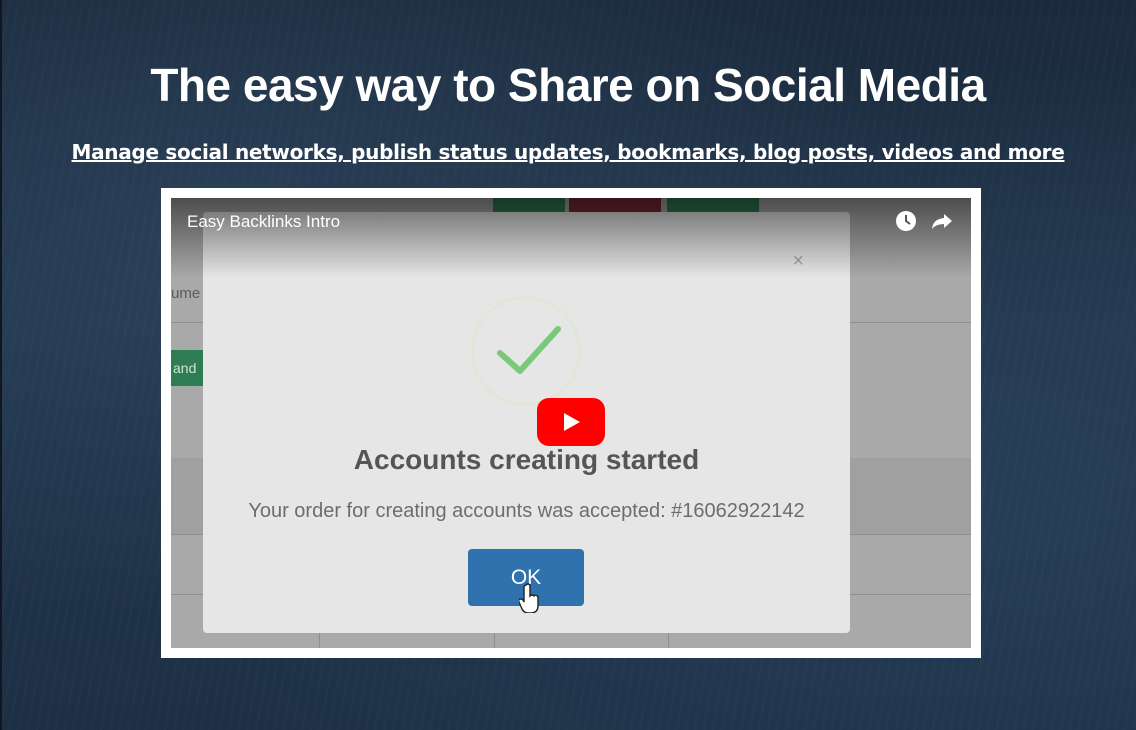  Describe the element at coordinates (906, 223) in the screenshot. I see `watch-later-icon` at that location.